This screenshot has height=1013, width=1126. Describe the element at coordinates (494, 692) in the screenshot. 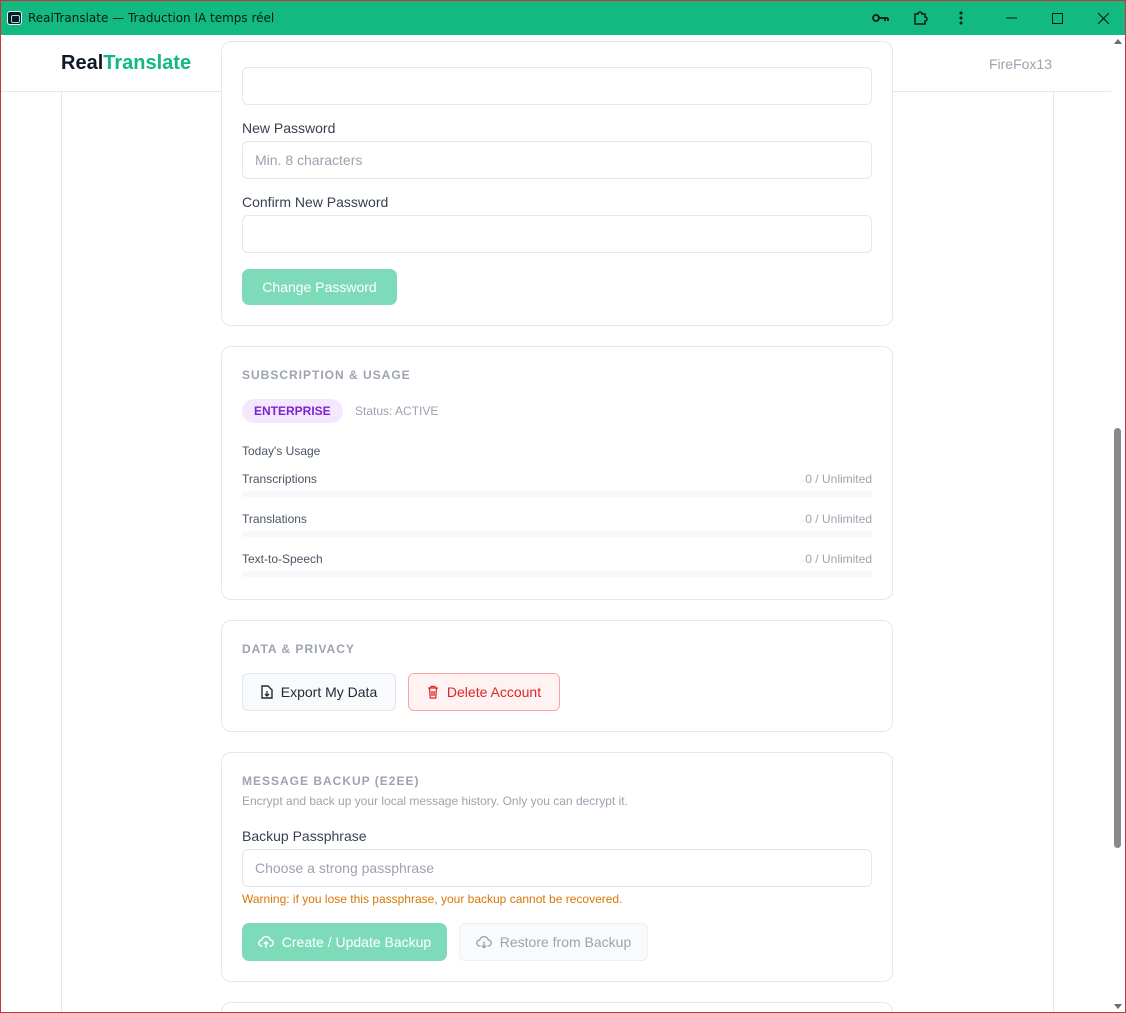

I see `delete-account-label: Delete Account` at that location.